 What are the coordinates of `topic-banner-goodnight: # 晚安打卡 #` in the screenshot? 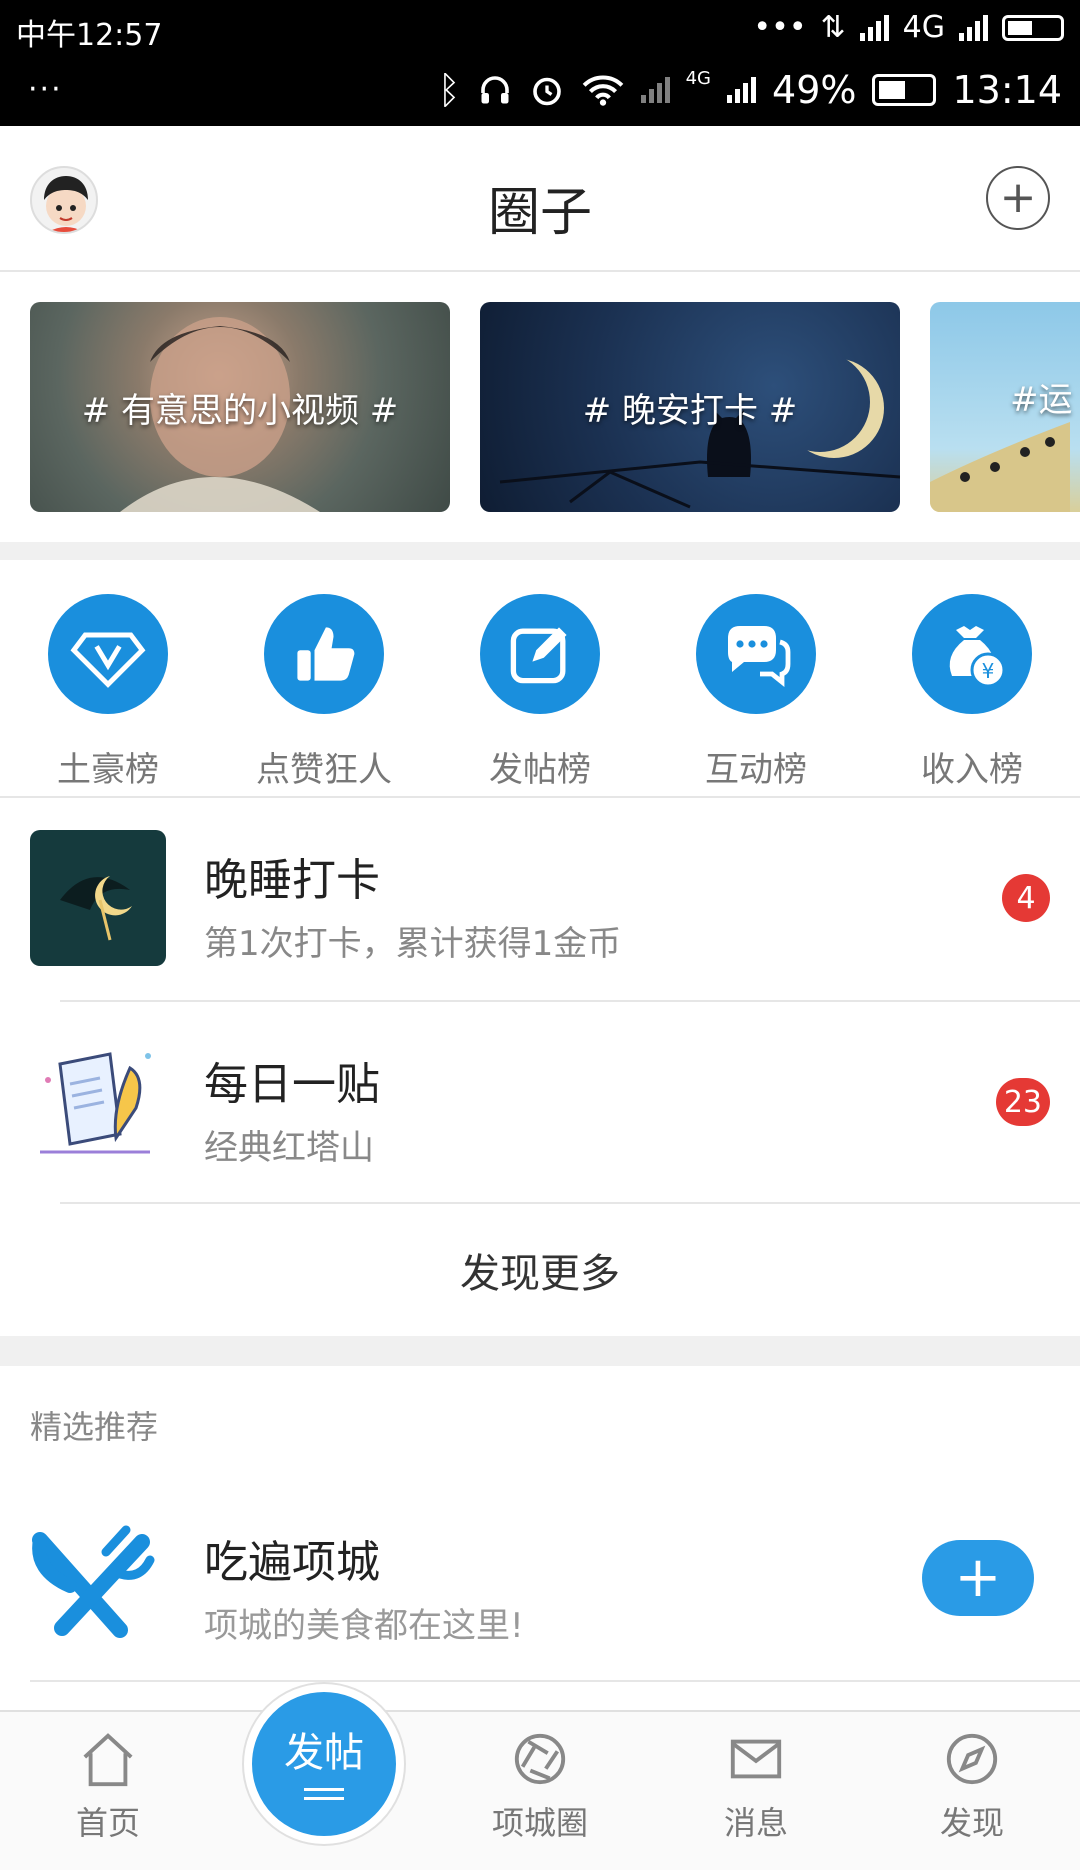 It's located at (690, 407).